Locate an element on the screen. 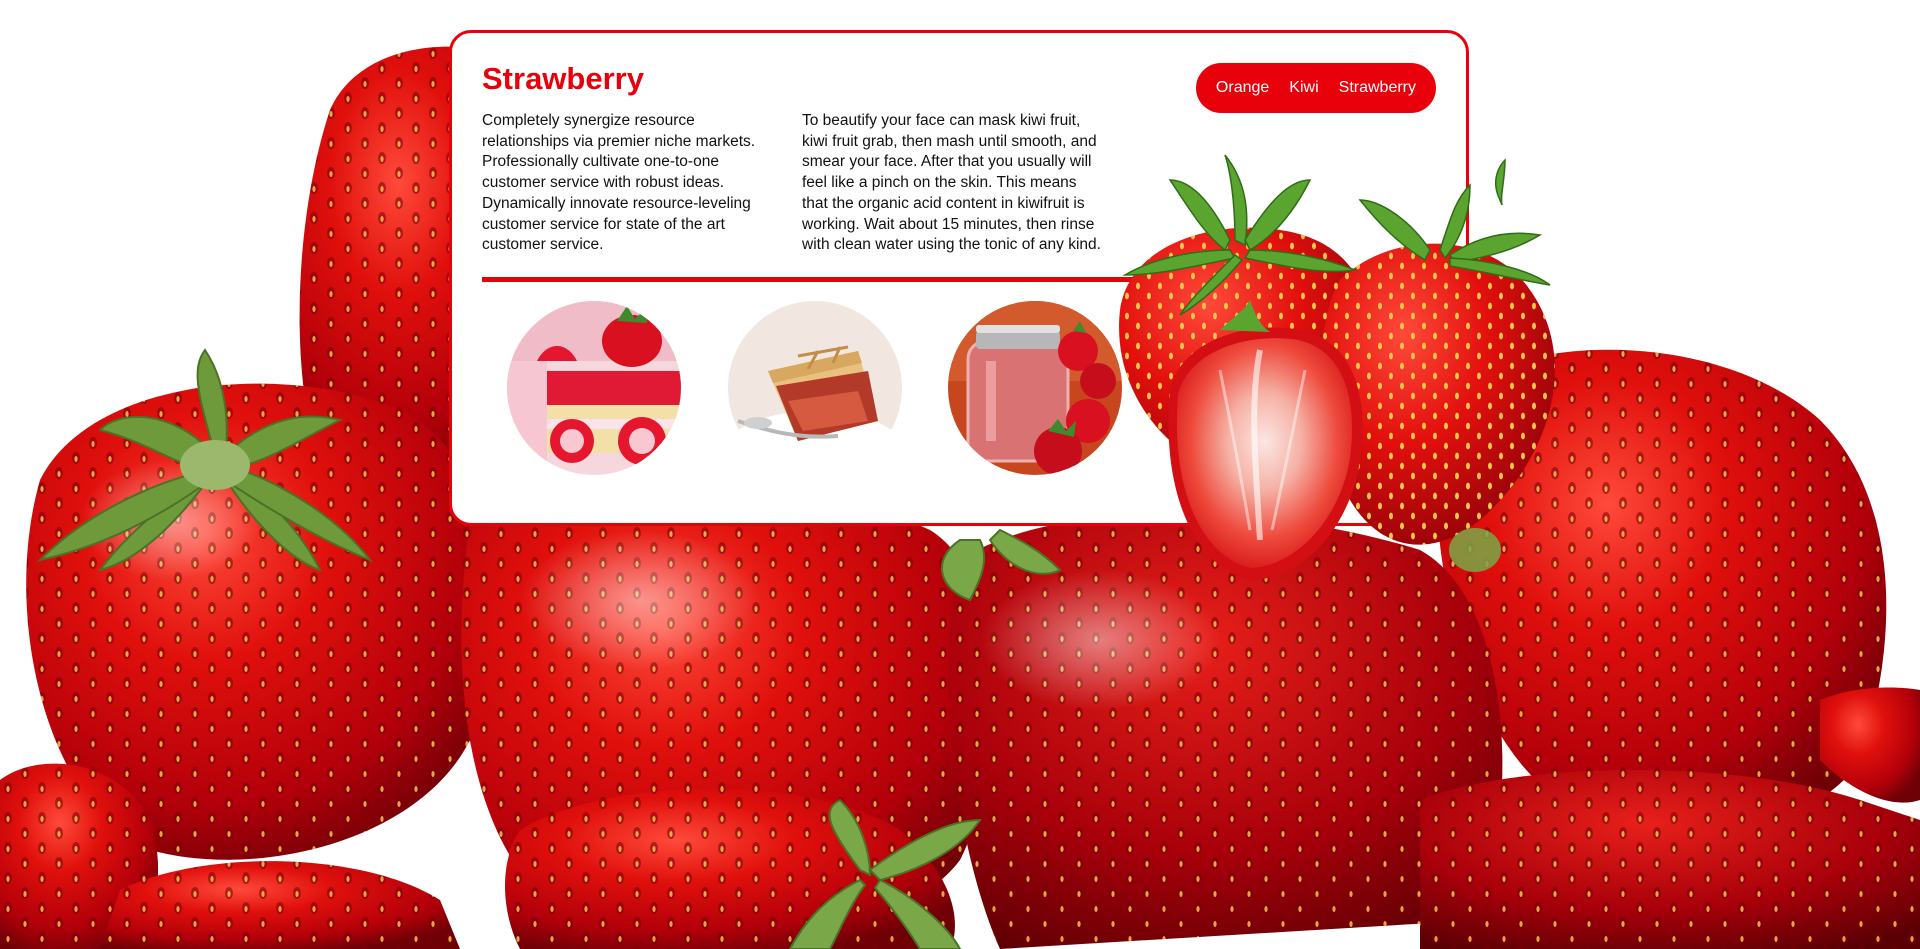 The width and height of the screenshot is (1920, 949). nav-link-strawberry: Strawberry is located at coordinates (1377, 88).